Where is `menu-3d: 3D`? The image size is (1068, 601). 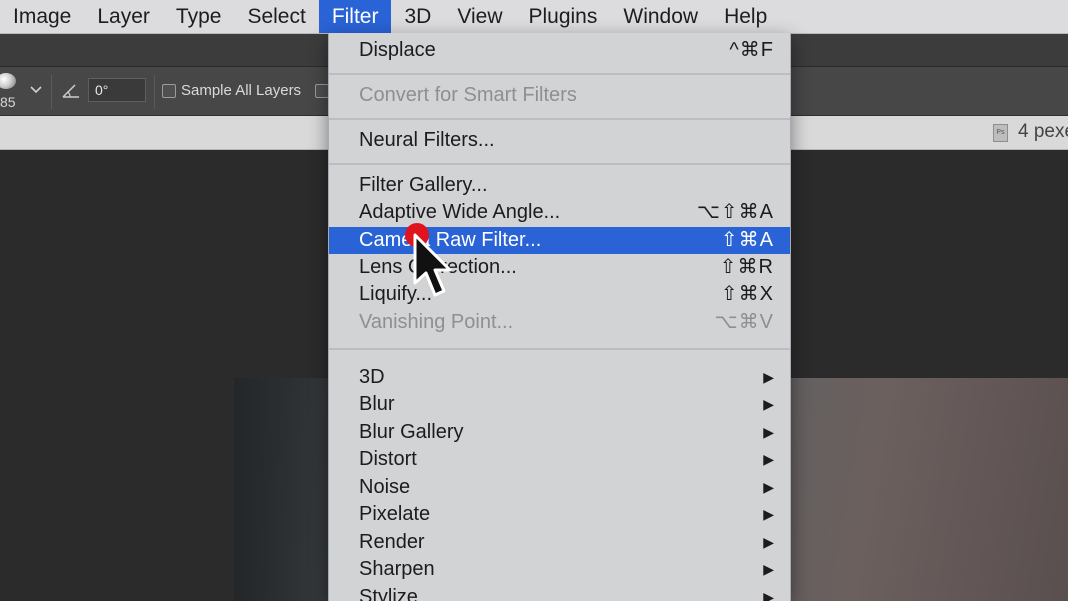 menu-3d: 3D is located at coordinates (417, 16).